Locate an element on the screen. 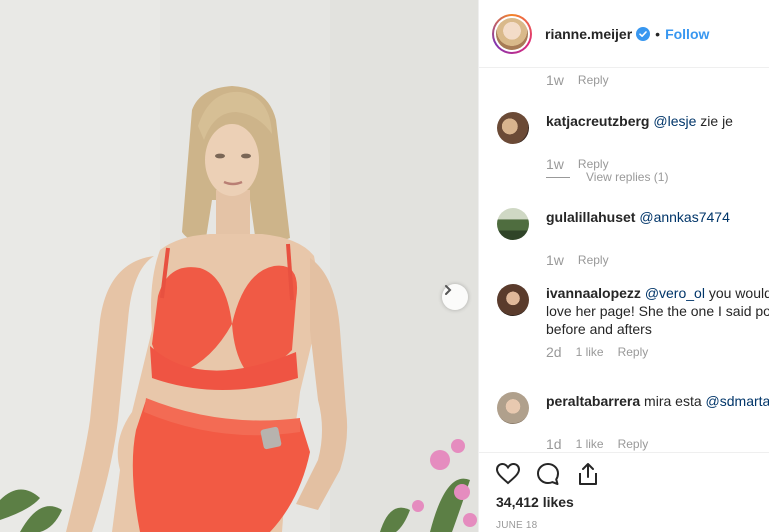 The image size is (769, 532). comment-text: peraltabarrera mira esta @sdmarta is located at coordinates (657, 408).